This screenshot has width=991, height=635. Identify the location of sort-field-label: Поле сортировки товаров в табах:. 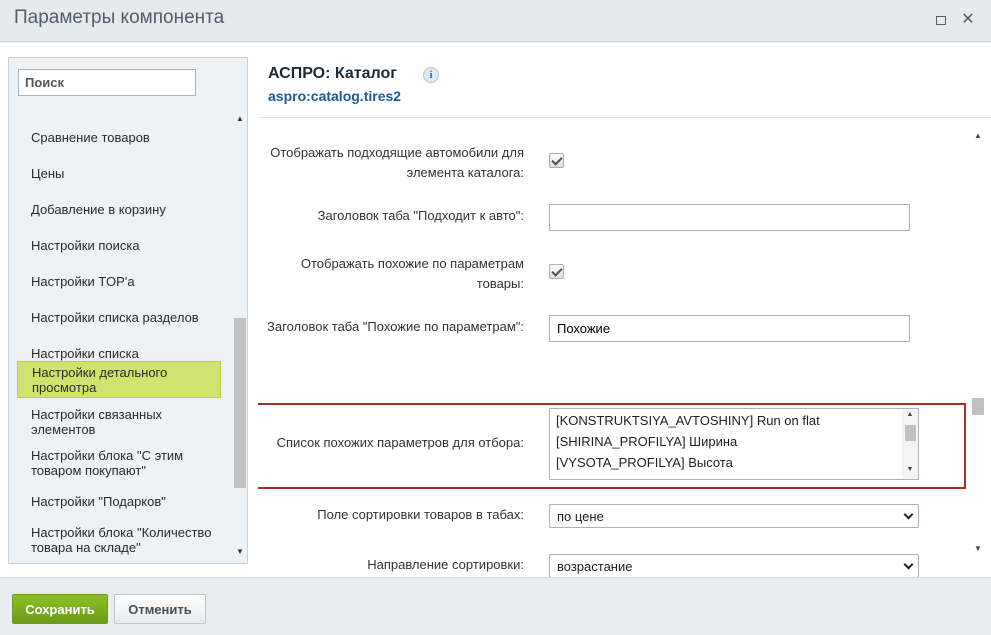
(420, 514).